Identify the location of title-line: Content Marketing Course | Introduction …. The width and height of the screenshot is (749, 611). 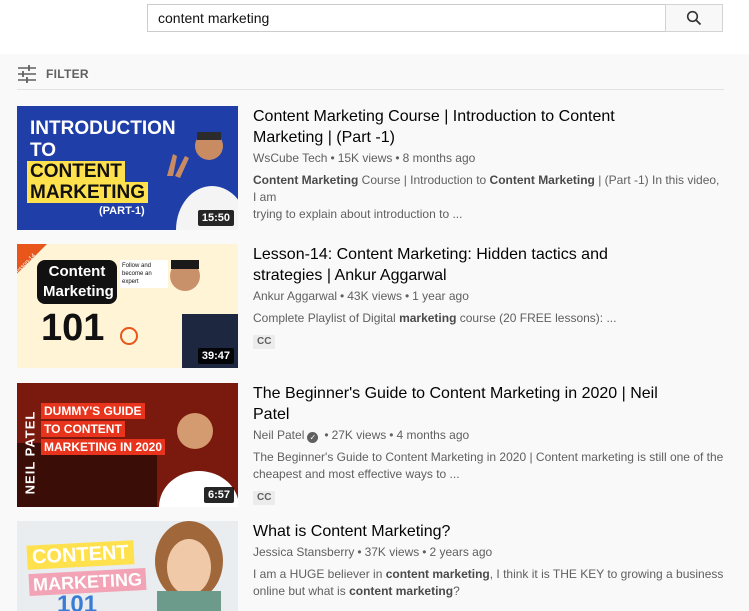
(434, 116).